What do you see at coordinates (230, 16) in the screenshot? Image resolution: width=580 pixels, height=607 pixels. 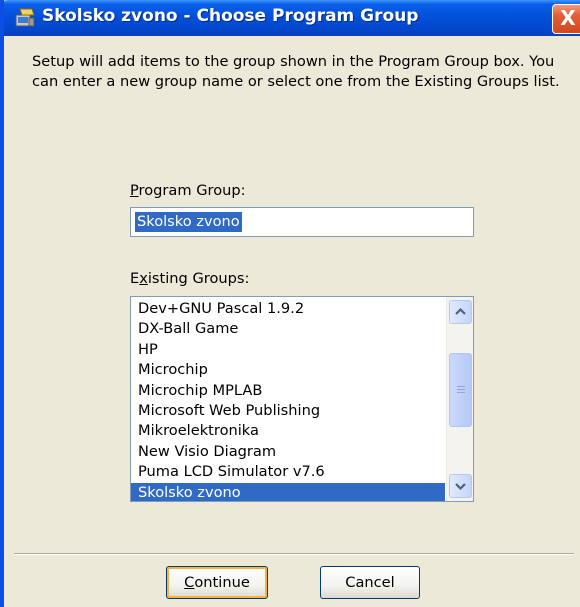 I see `window-title: Skolsko zvono - Choose Program Group` at bounding box center [230, 16].